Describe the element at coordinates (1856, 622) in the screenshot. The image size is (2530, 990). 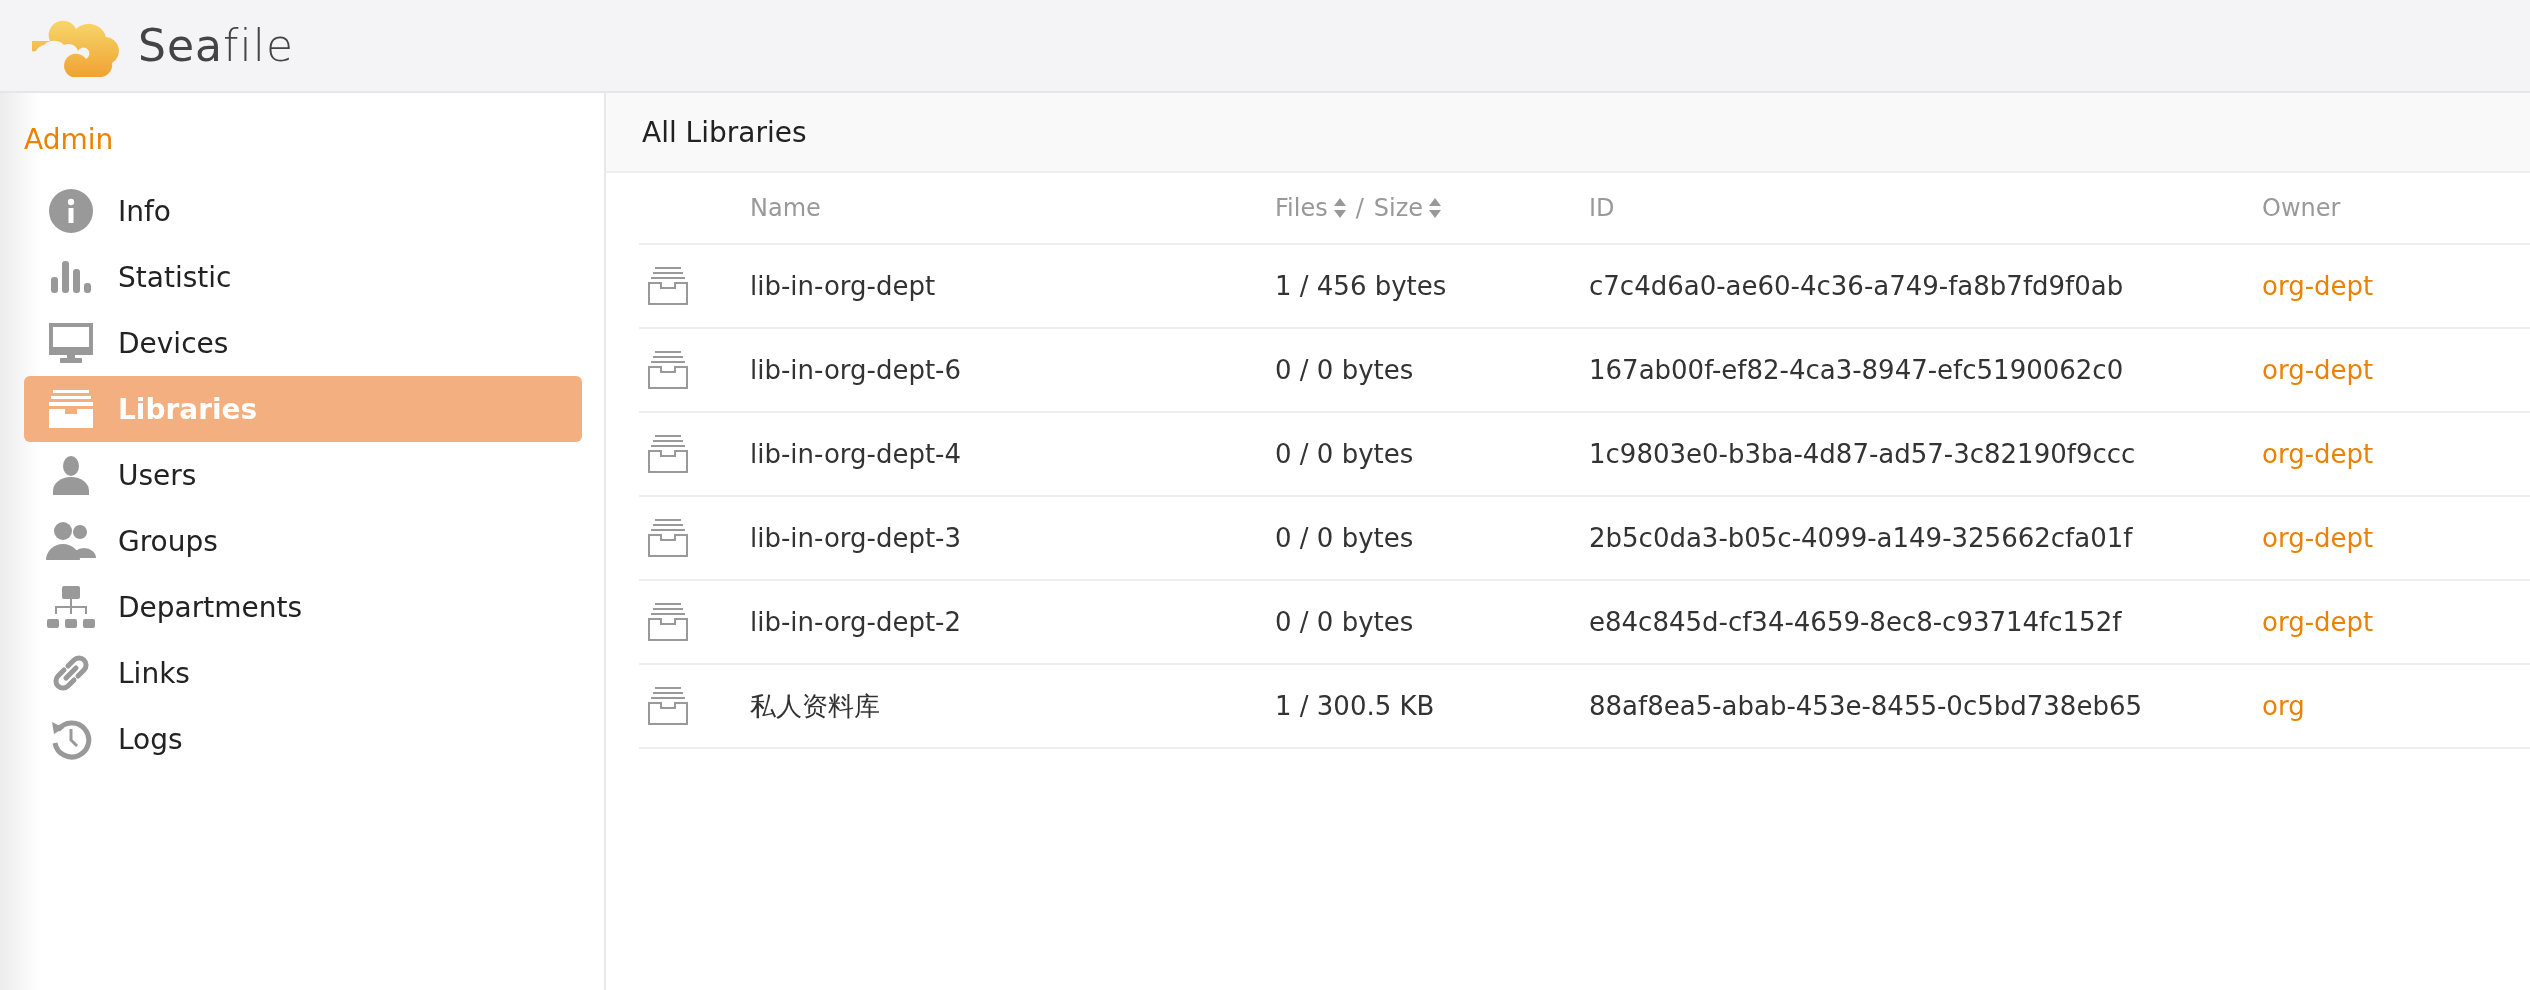
I see `table-cell-text: e84c845d-cf34-4659-8ec8-c93714fc152f` at that location.